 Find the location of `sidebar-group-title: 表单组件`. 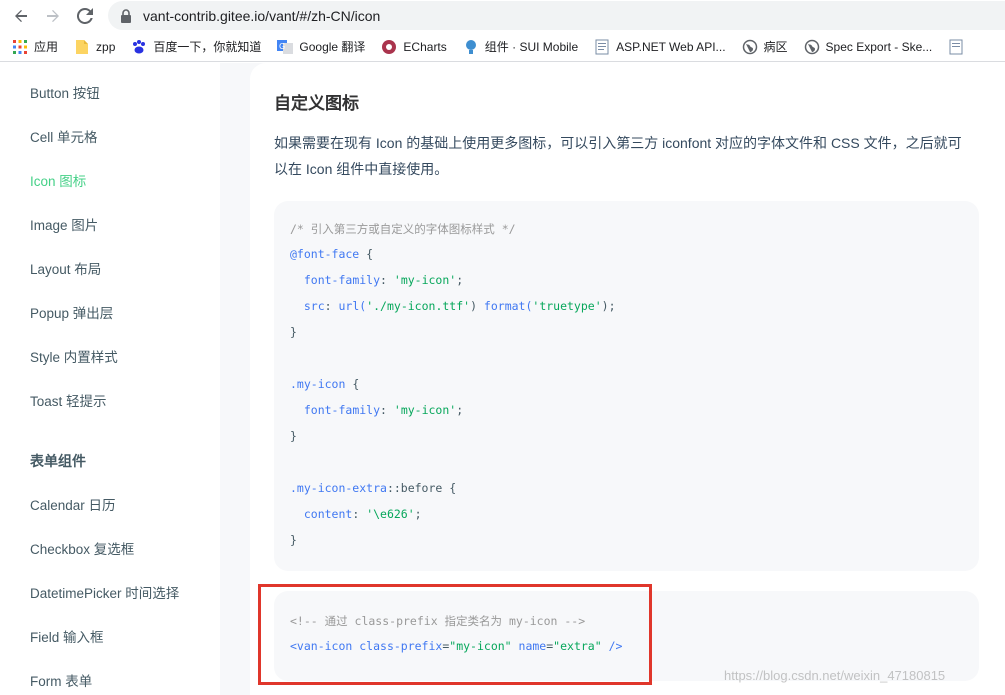

sidebar-group-title: 表单组件 is located at coordinates (58, 461).